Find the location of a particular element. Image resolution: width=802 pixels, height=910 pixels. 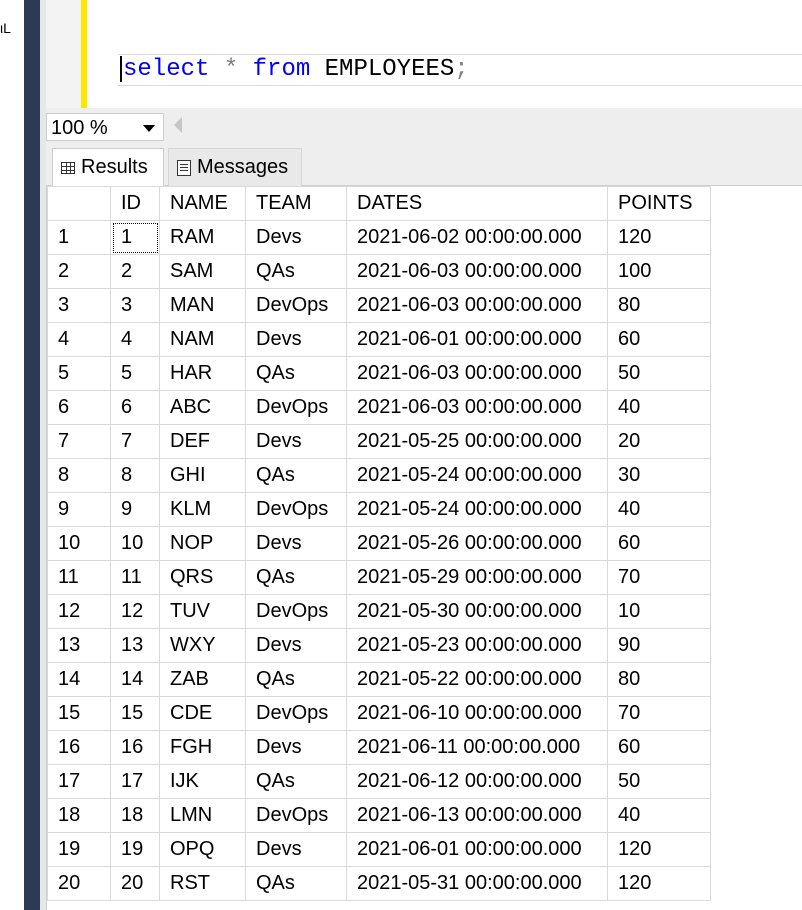

row-number-cell: 5 is located at coordinates (79, 373).